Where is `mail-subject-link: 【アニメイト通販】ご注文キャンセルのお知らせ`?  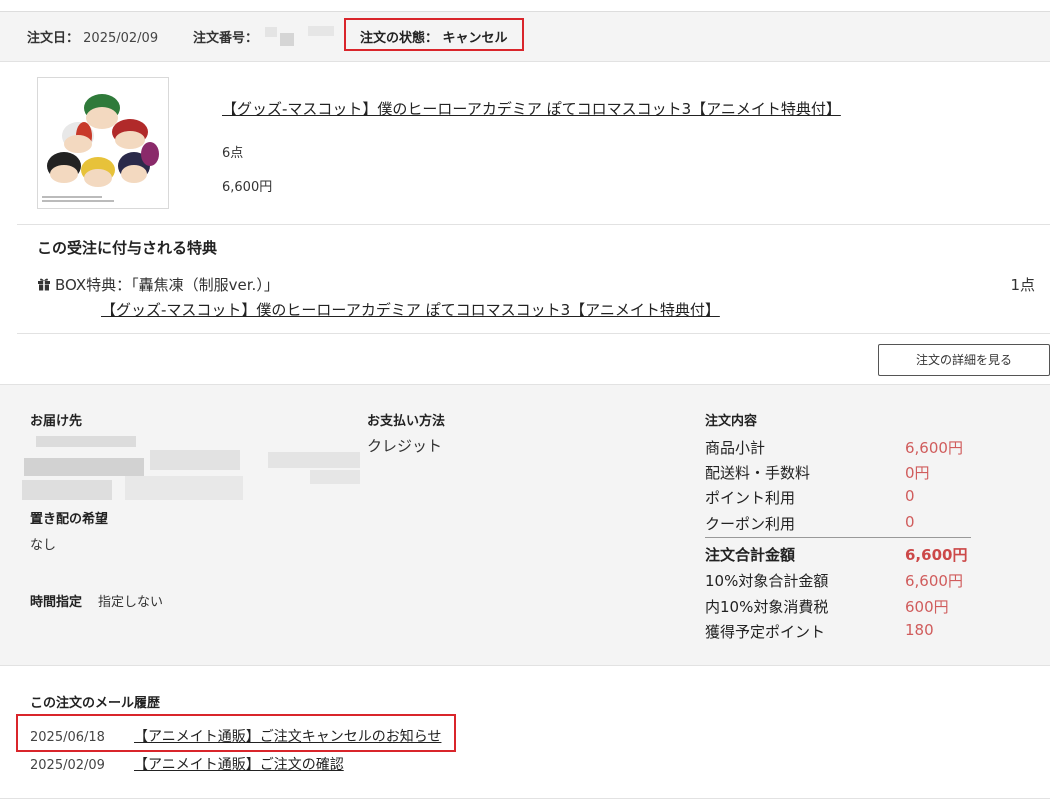
mail-subject-link: 【アニメイト通販】ご注文キャンセルのお知らせ is located at coordinates (287, 737).